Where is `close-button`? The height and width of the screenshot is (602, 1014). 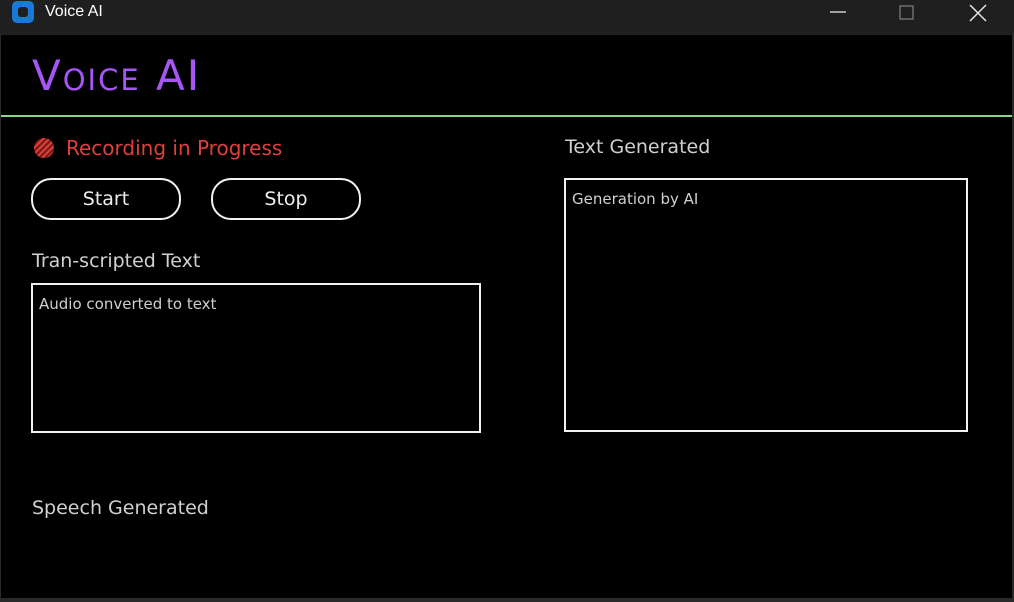
close-button is located at coordinates (978, 14).